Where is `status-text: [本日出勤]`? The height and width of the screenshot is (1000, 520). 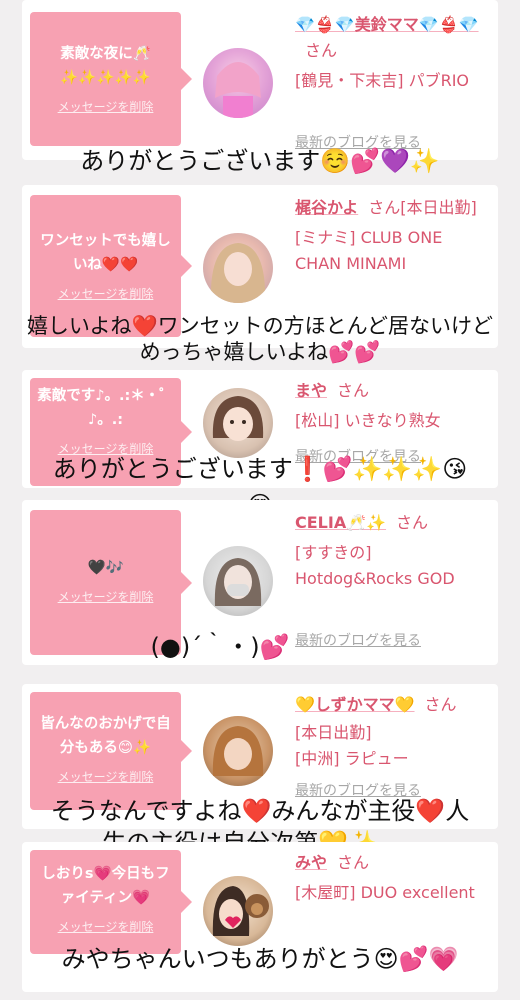 status-text: [本日出勤] is located at coordinates (333, 732).